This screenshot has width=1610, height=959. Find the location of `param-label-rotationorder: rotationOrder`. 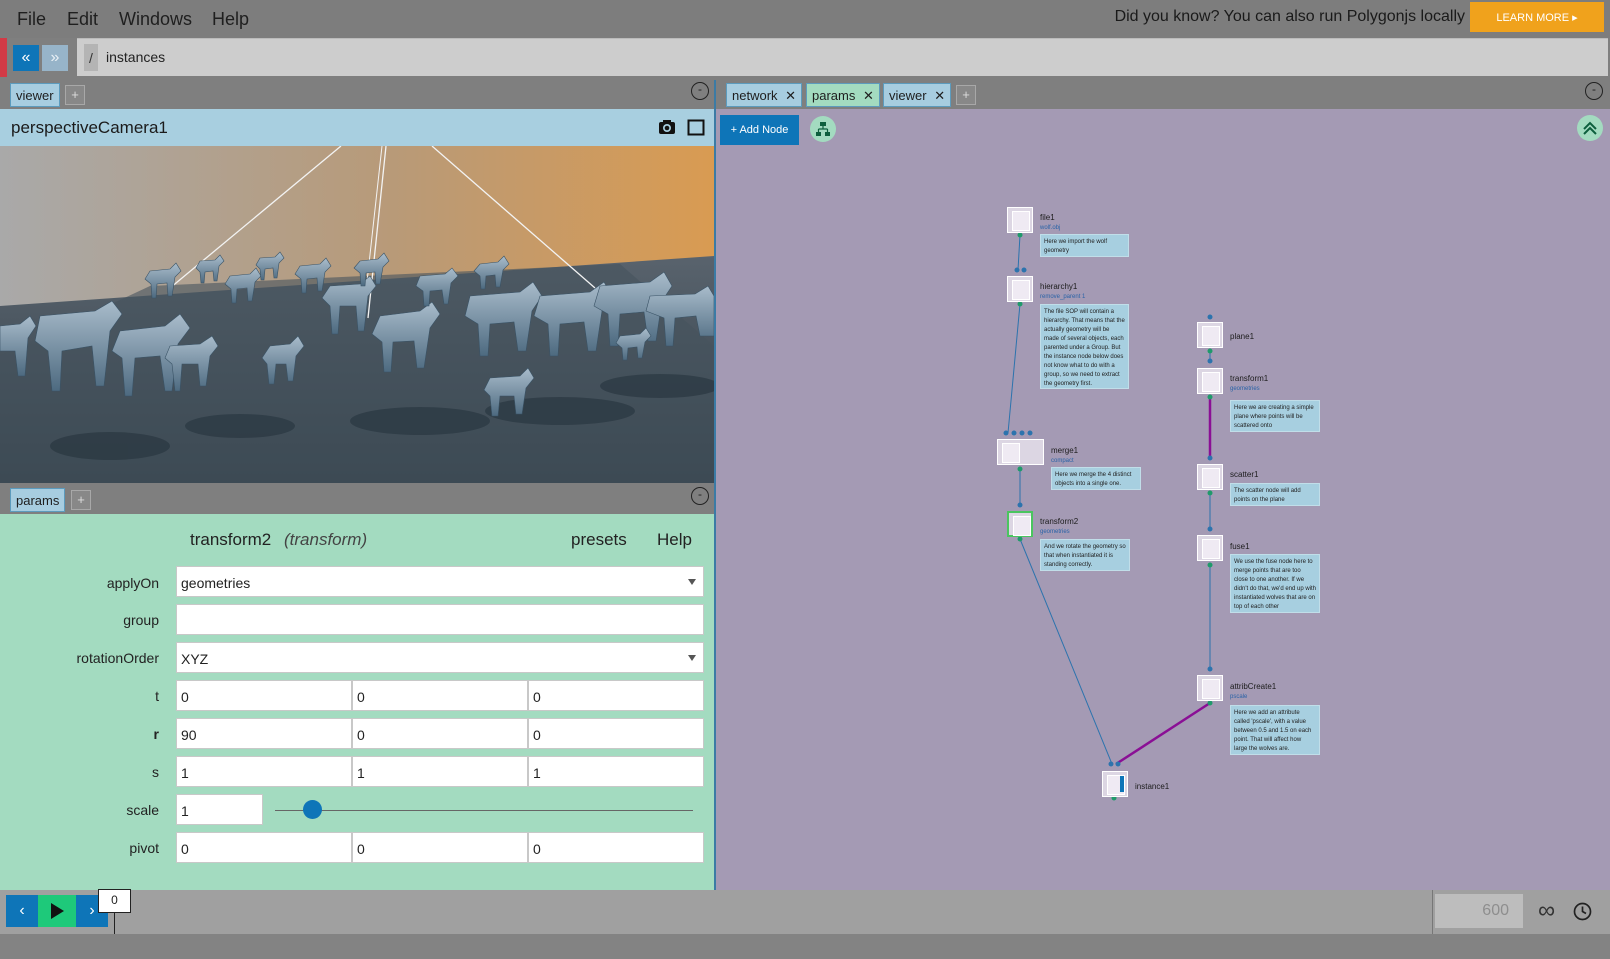

param-label-rotationorder: rotationOrder is located at coordinates (117, 658).